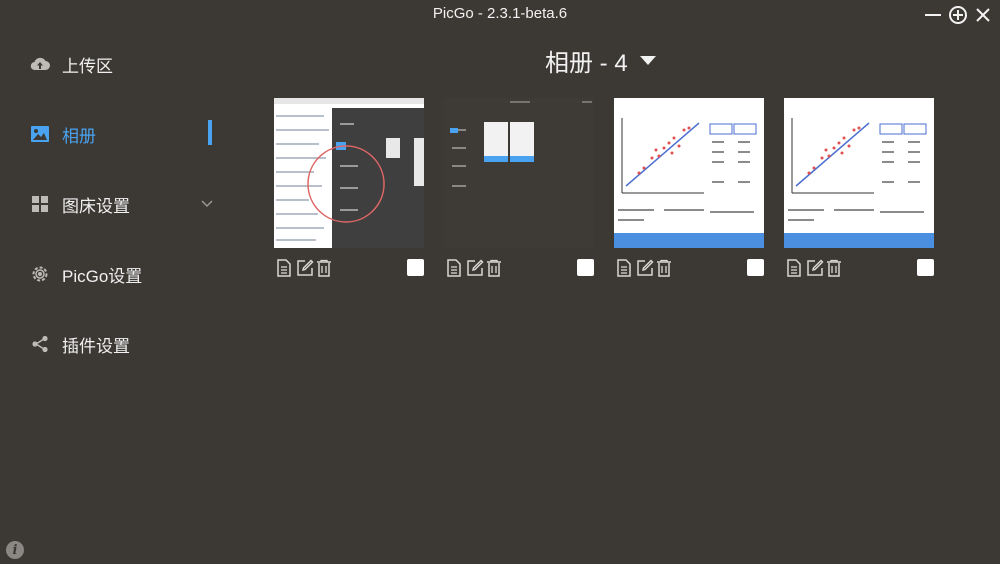 This screenshot has width=1000, height=564. What do you see at coordinates (586, 63) in the screenshot?
I see `gallery-title: 相册 - 4` at bounding box center [586, 63].